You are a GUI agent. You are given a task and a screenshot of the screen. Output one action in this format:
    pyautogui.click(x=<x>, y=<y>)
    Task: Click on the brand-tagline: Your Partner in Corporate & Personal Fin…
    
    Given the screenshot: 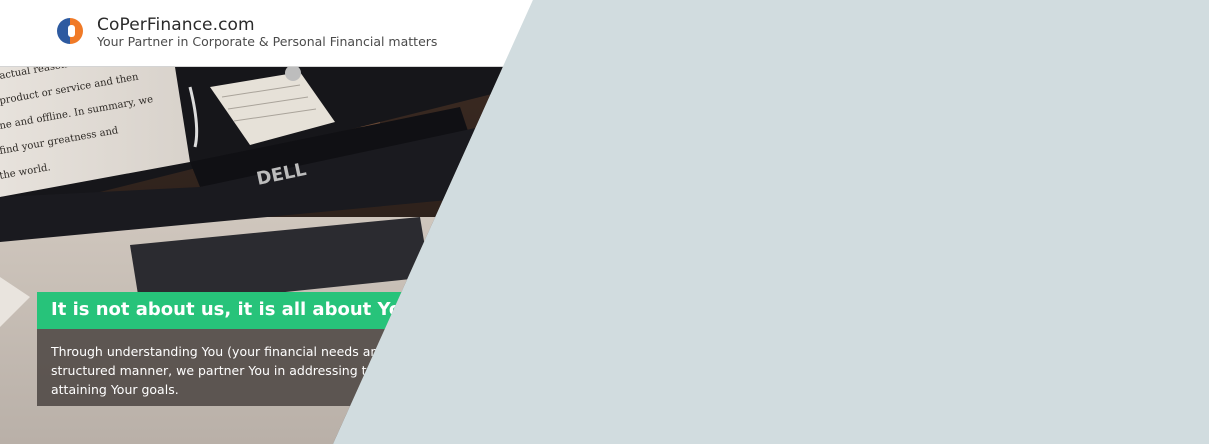 What is the action you would take?
    pyautogui.click(x=267, y=41)
    